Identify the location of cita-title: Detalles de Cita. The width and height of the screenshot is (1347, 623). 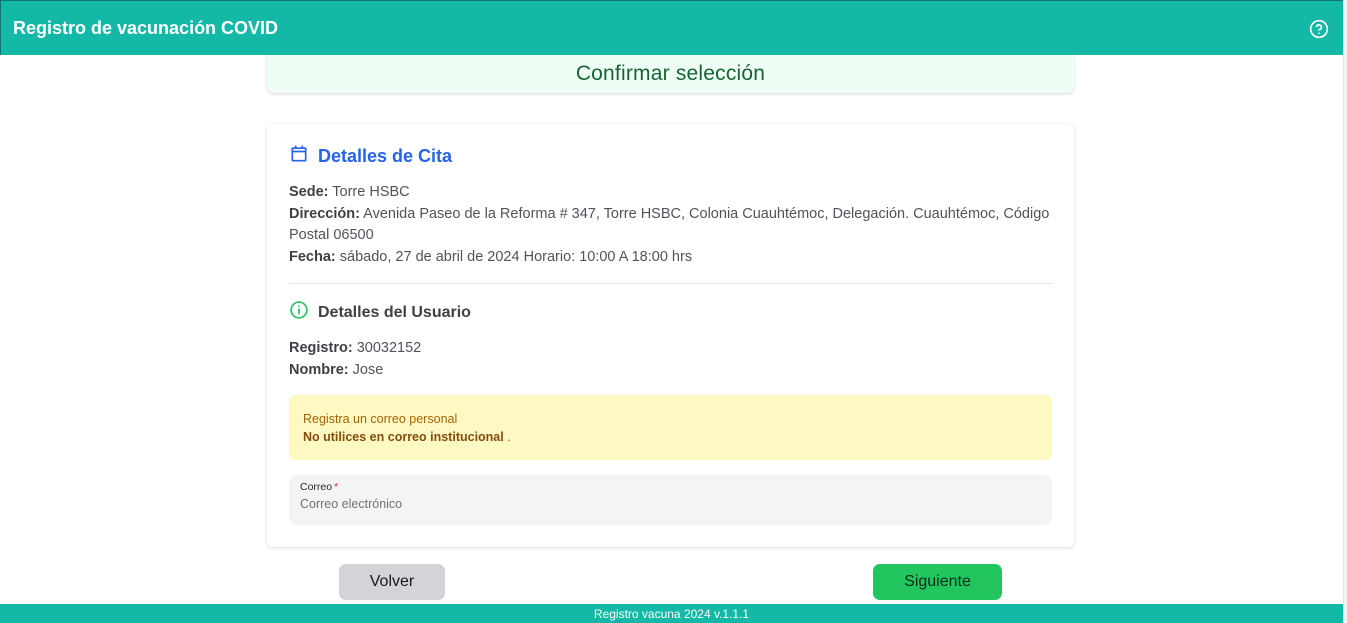
(385, 156).